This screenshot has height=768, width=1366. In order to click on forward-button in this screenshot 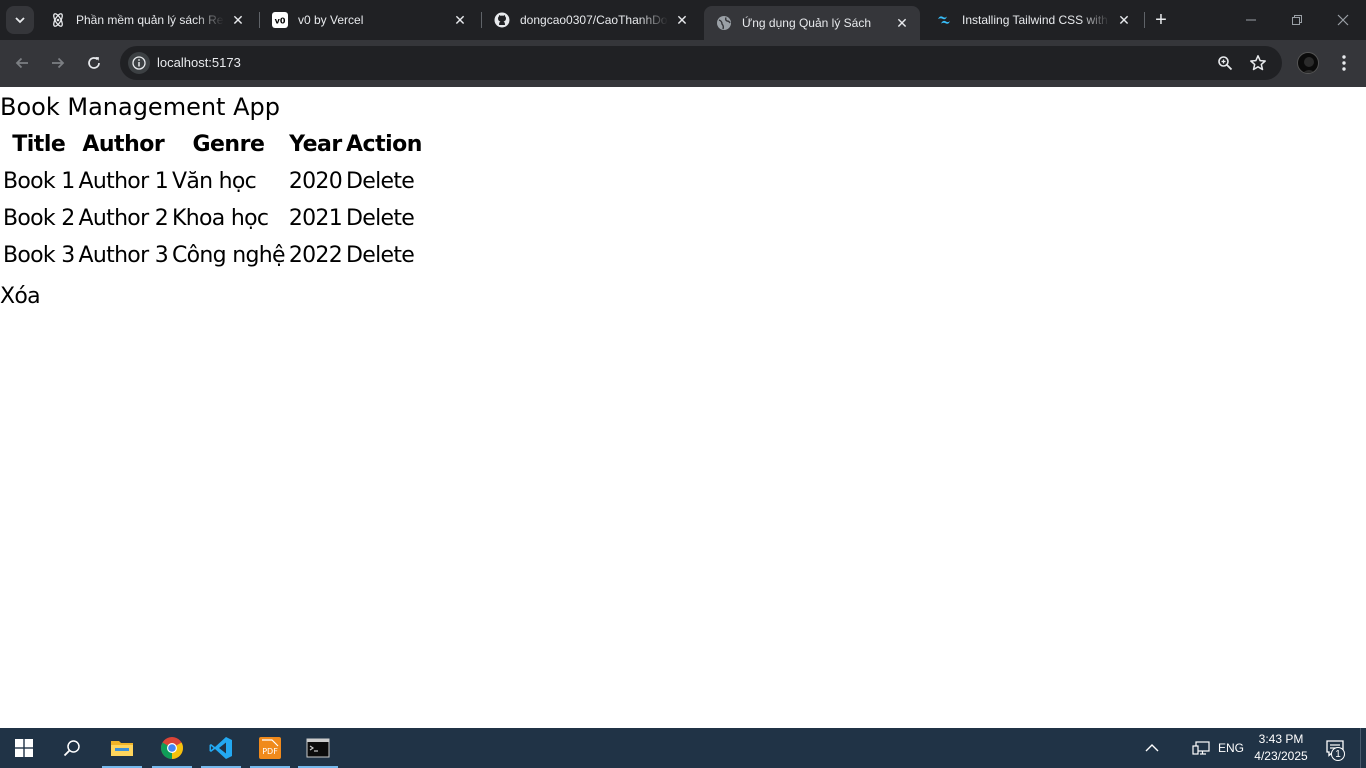, I will do `click(58, 63)`.